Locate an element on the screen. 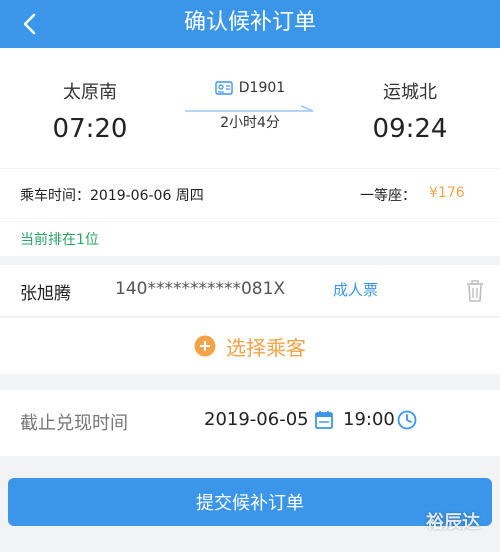 This screenshot has height=552, width=500. departure-block: 太原南 07:20 is located at coordinates (90, 111).